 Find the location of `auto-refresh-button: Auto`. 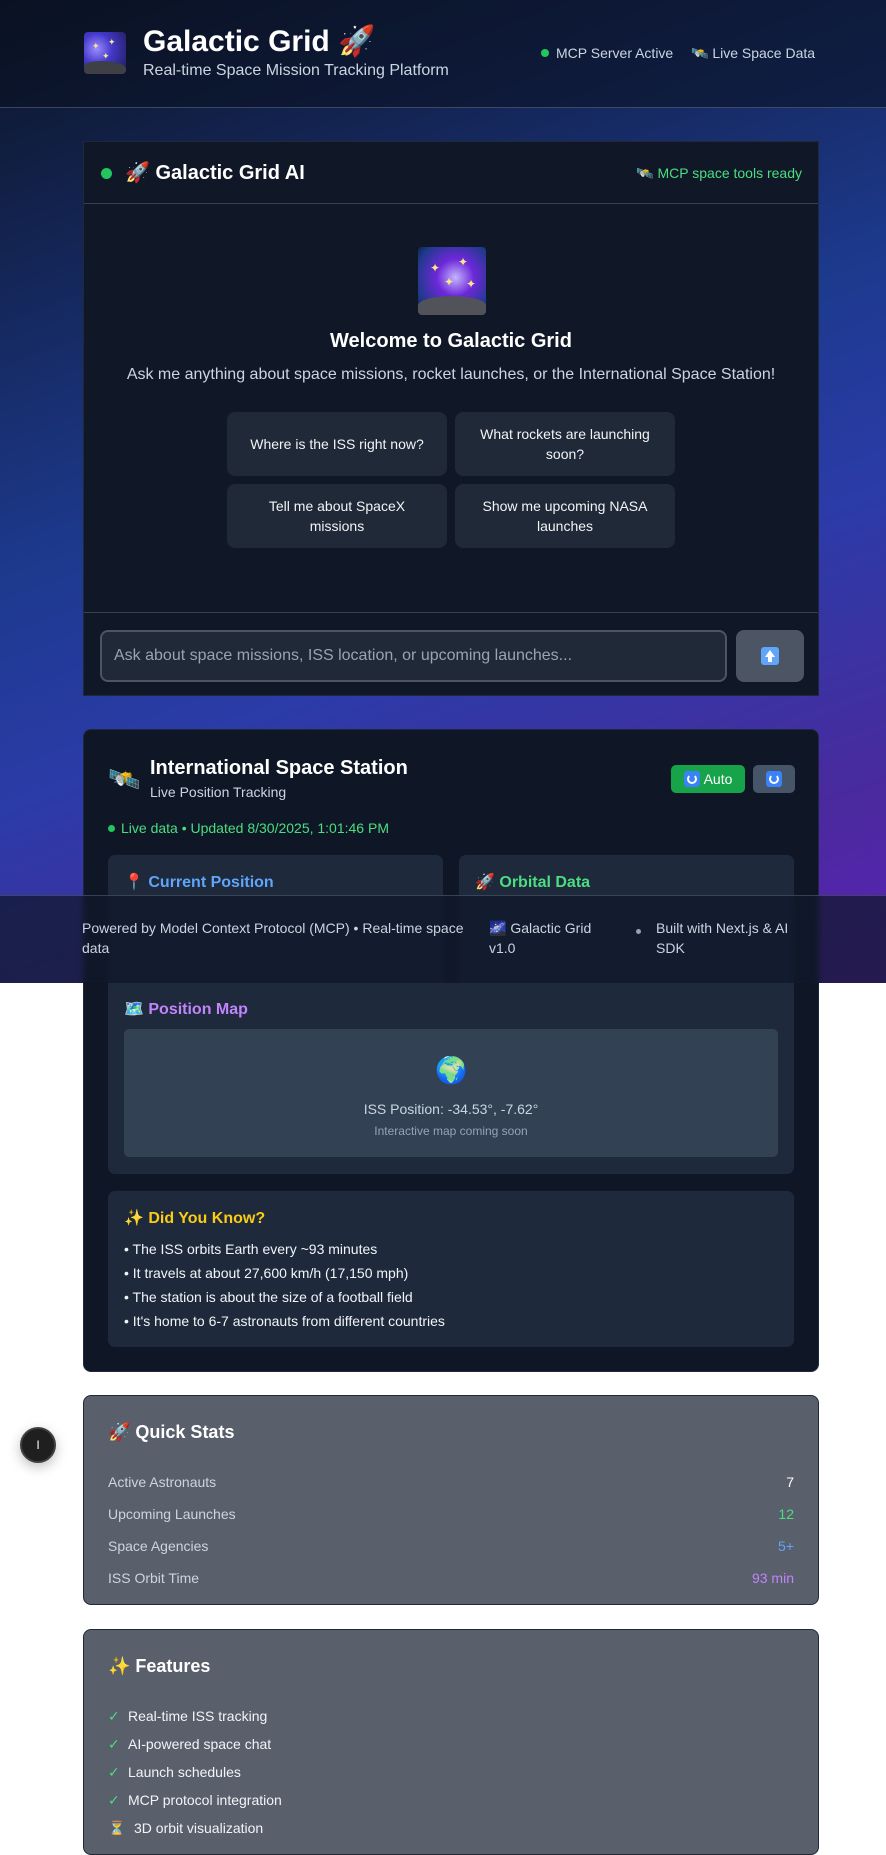

auto-refresh-button: Auto is located at coordinates (708, 779).